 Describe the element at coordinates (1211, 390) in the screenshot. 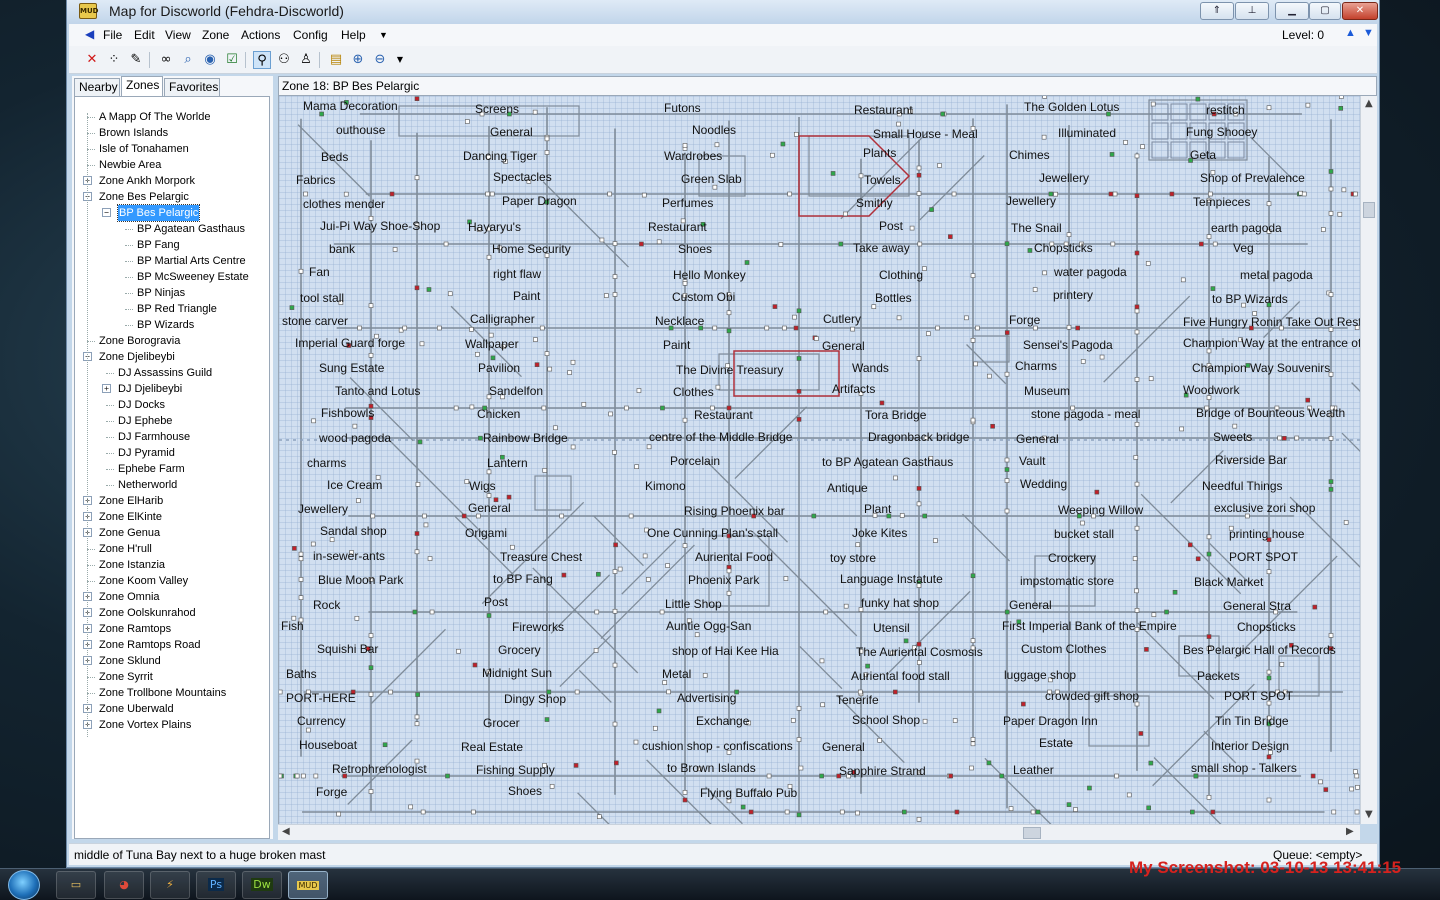

I see `map-room-label: Woodwork` at that location.